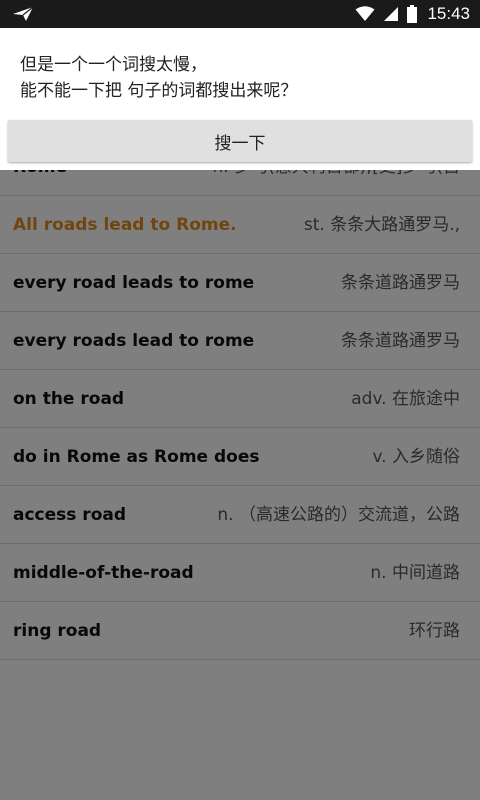 Image resolution: width=480 pixels, height=800 pixels. What do you see at coordinates (134, 283) in the screenshot?
I see `result-english: every road leads to rome` at bounding box center [134, 283].